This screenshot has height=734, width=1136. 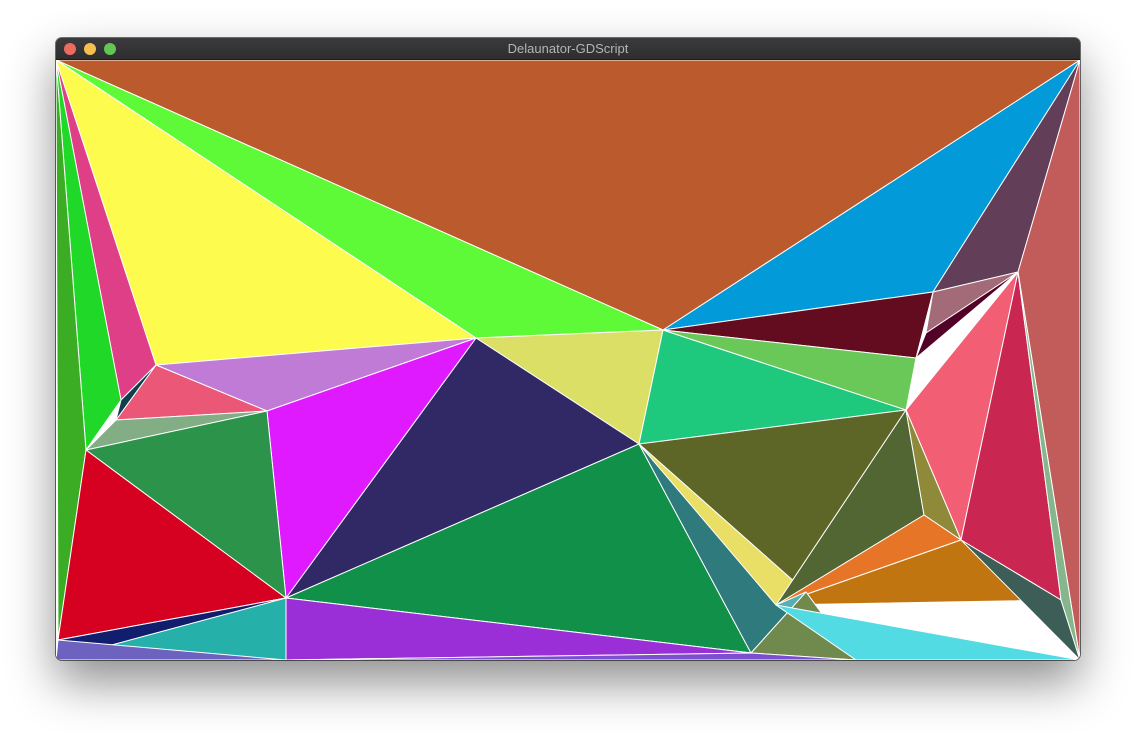 I want to click on window-title: Delaunator-GDScript, so click(x=568, y=48).